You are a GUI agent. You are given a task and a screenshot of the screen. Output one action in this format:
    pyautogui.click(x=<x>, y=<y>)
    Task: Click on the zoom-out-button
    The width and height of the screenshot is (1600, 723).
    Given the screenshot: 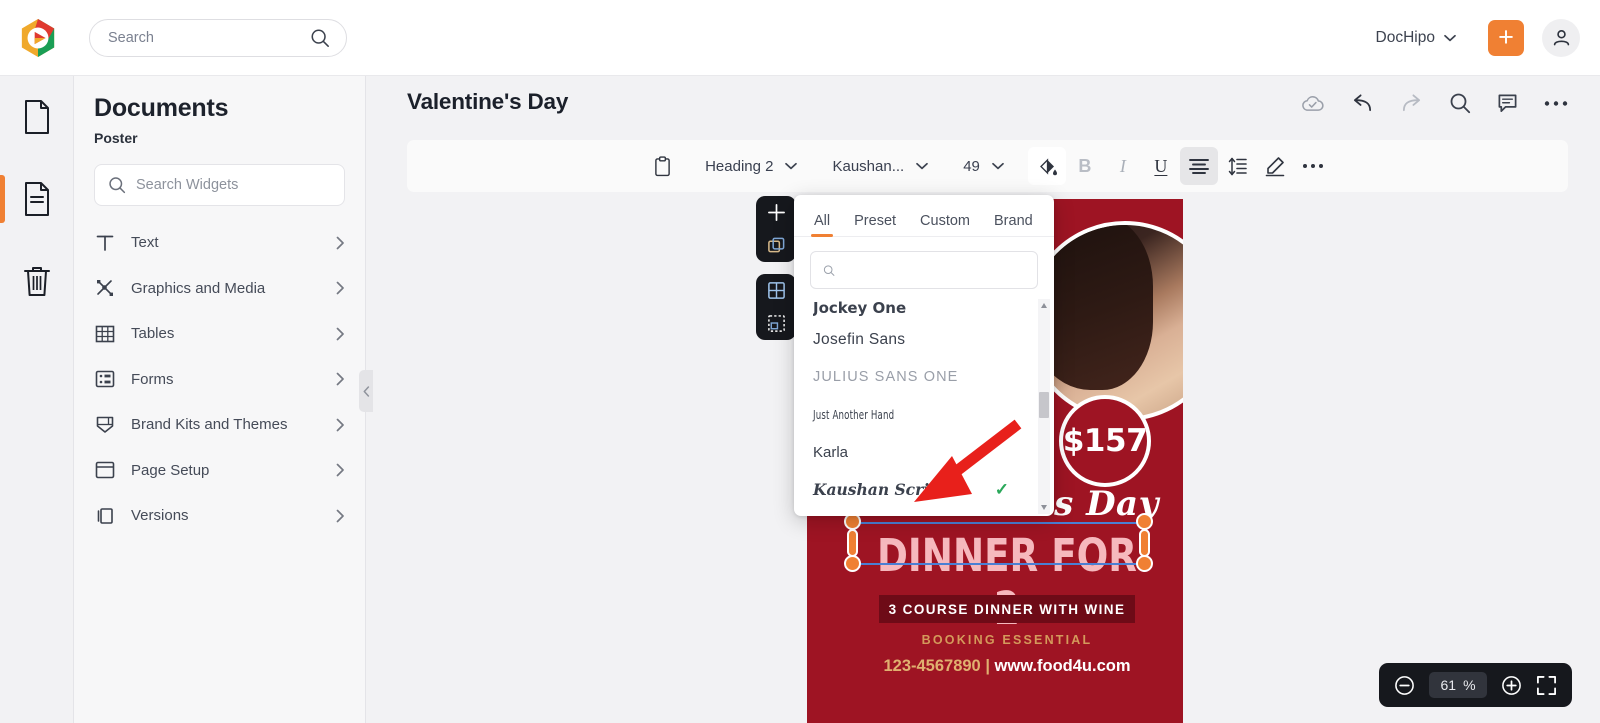 What is the action you would take?
    pyautogui.click(x=1404, y=685)
    